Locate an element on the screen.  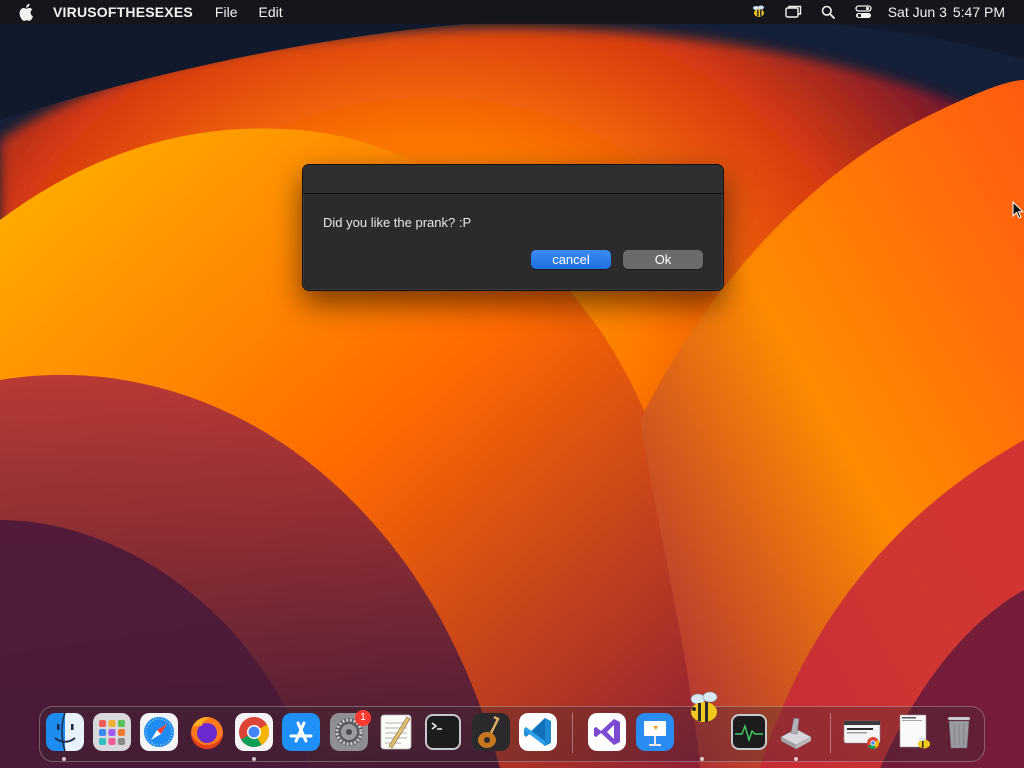
cancel-button: cancel is located at coordinates (571, 259).